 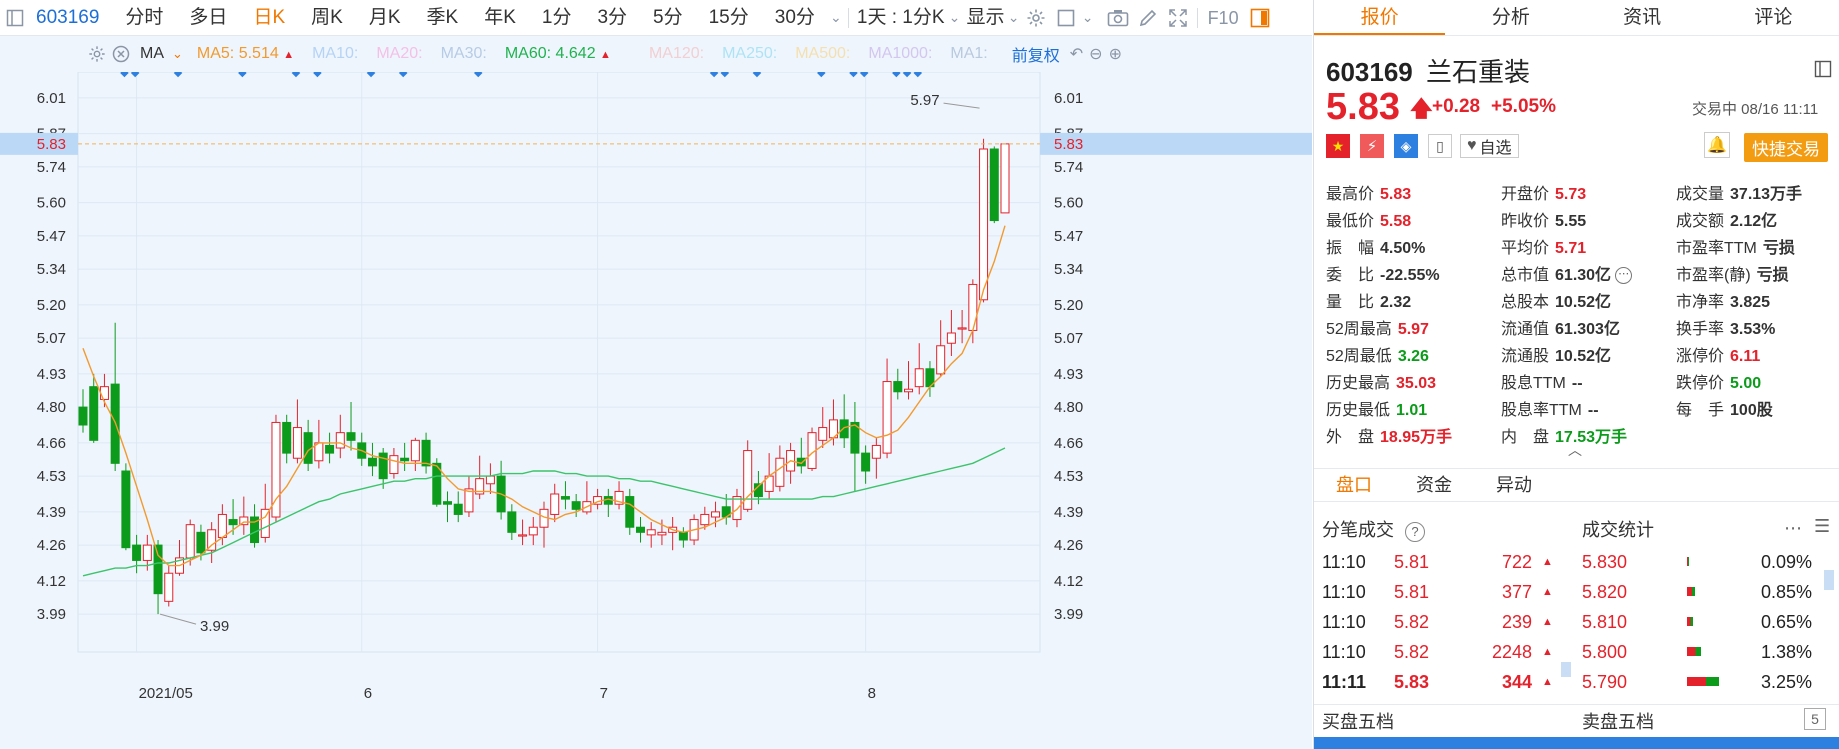 What do you see at coordinates (1260, 18) in the screenshot?
I see `side-panel-icon` at bounding box center [1260, 18].